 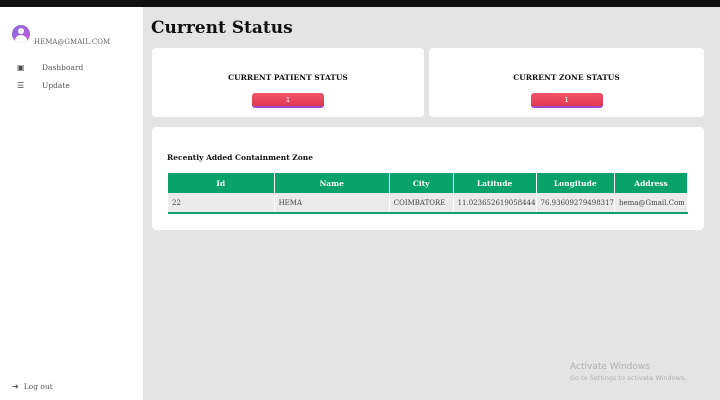 What do you see at coordinates (56, 85) in the screenshot?
I see `sidebar-item-label: Update` at bounding box center [56, 85].